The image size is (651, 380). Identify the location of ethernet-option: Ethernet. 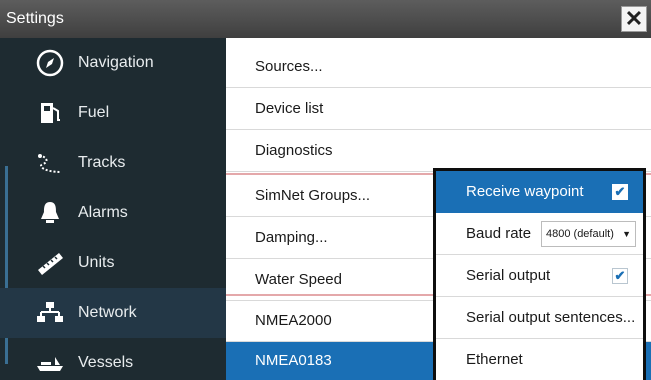
(539, 359).